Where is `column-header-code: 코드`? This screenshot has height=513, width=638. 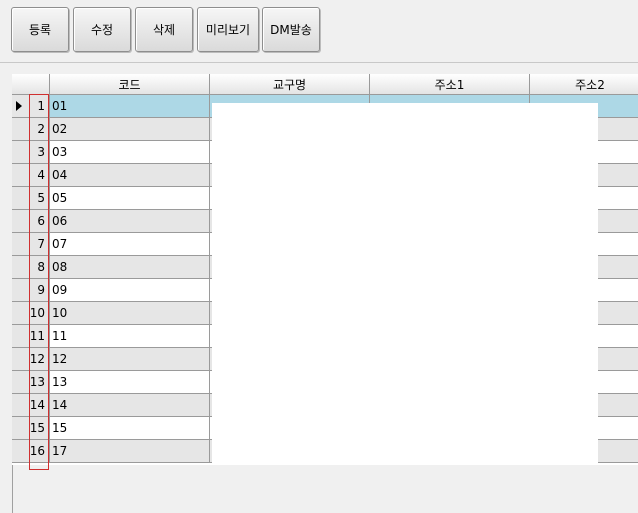 column-header-code: 코드 is located at coordinates (130, 84).